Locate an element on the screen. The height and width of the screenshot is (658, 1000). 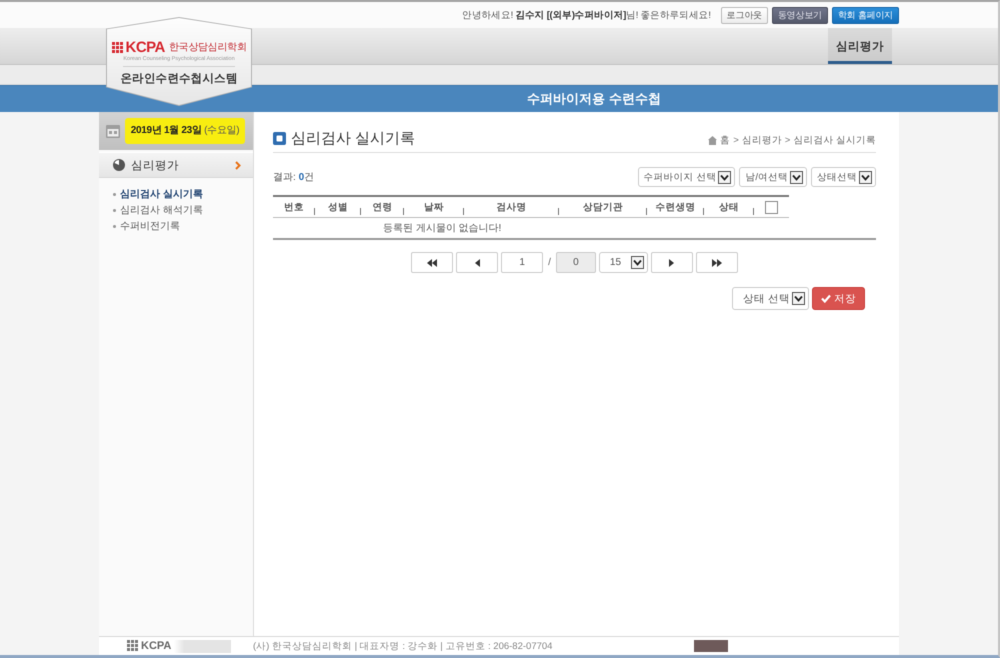
double-triangle-right-icon is located at coordinates (717, 262).